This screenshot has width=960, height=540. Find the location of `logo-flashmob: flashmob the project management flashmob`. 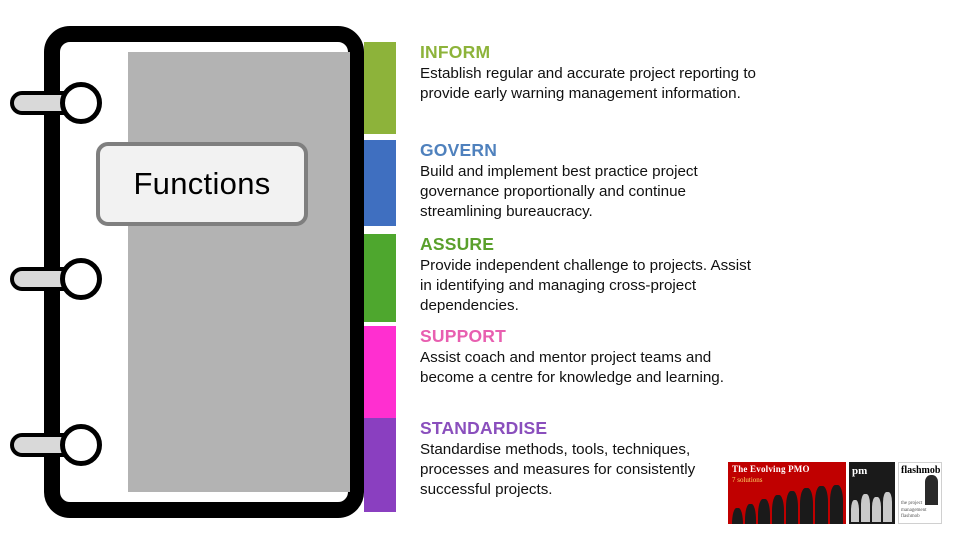

logo-flashmob: flashmob the project management flashmob is located at coordinates (920, 493).